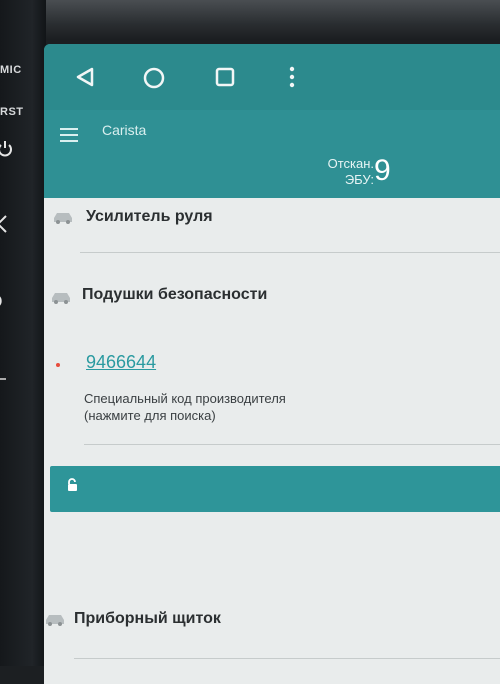 The width and height of the screenshot is (500, 684). I want to click on app-toolbar: Carista Отскан. ЭБУ: 9, so click(272, 155).